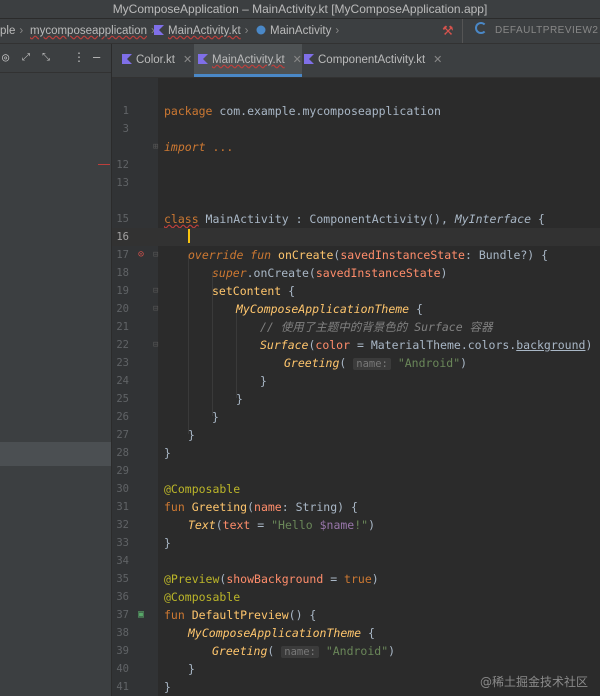 The width and height of the screenshot is (600, 696). I want to click on run-configuration-selector: DEFAULTPREVIEW2, so click(531, 31).